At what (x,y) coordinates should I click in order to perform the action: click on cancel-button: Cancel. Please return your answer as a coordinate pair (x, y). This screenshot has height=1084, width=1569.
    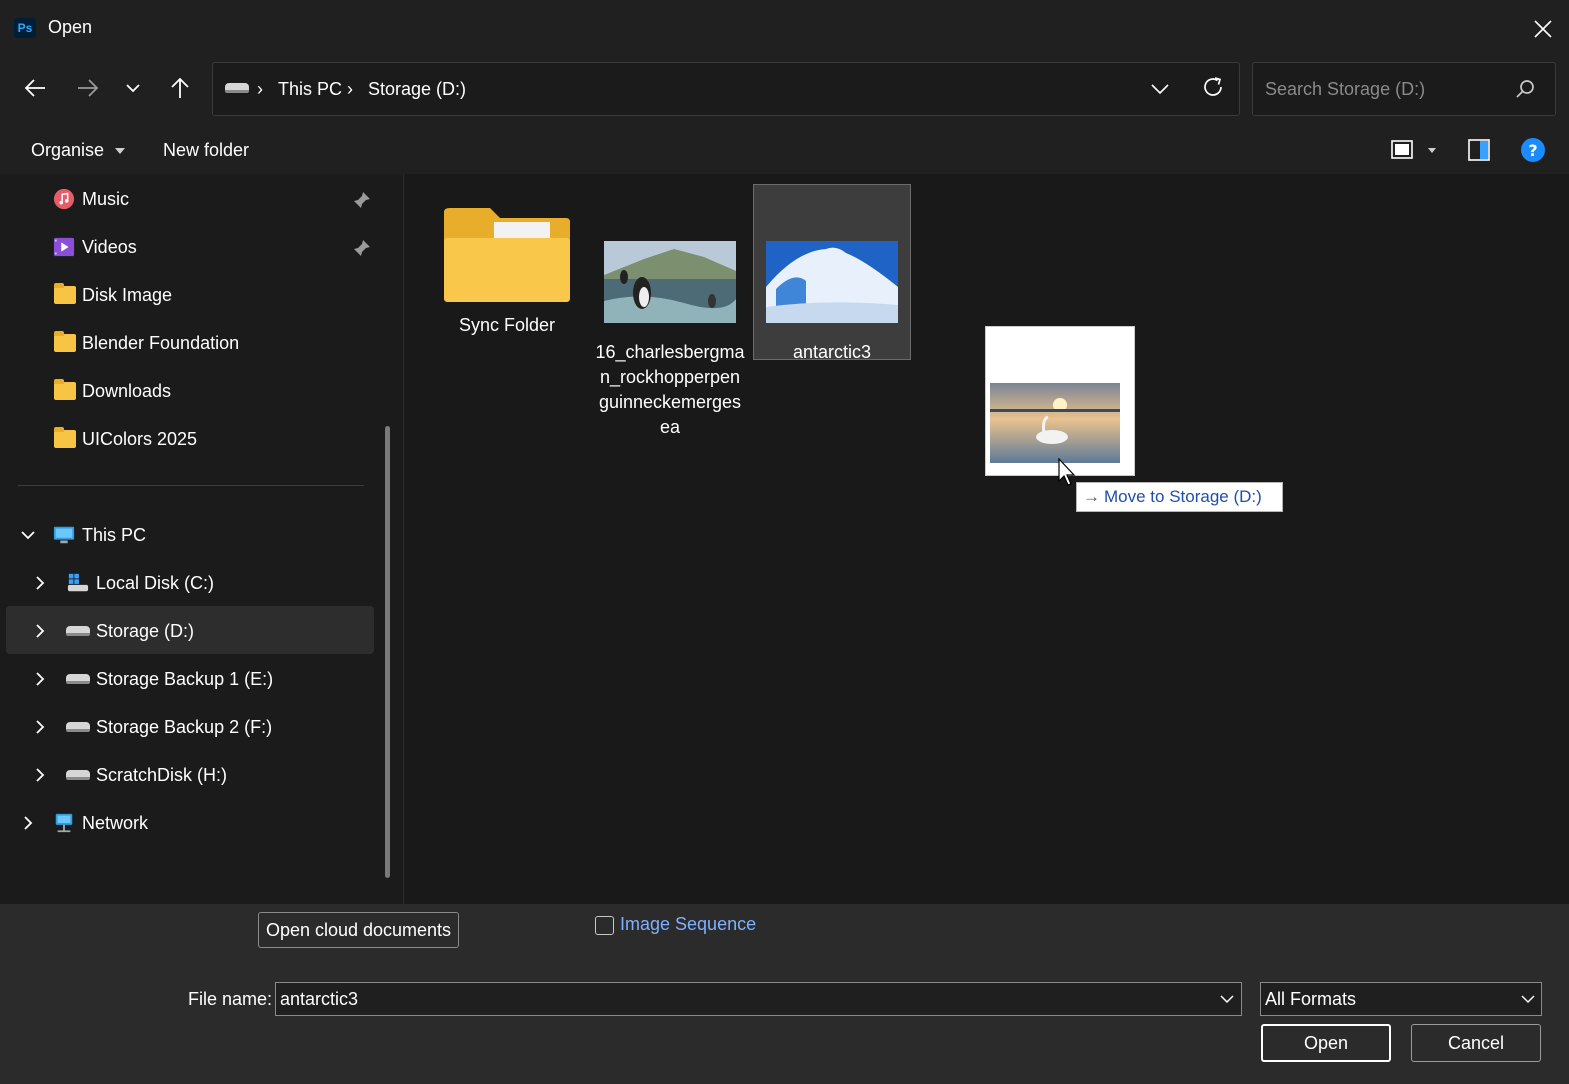
    Looking at the image, I should click on (1476, 1043).